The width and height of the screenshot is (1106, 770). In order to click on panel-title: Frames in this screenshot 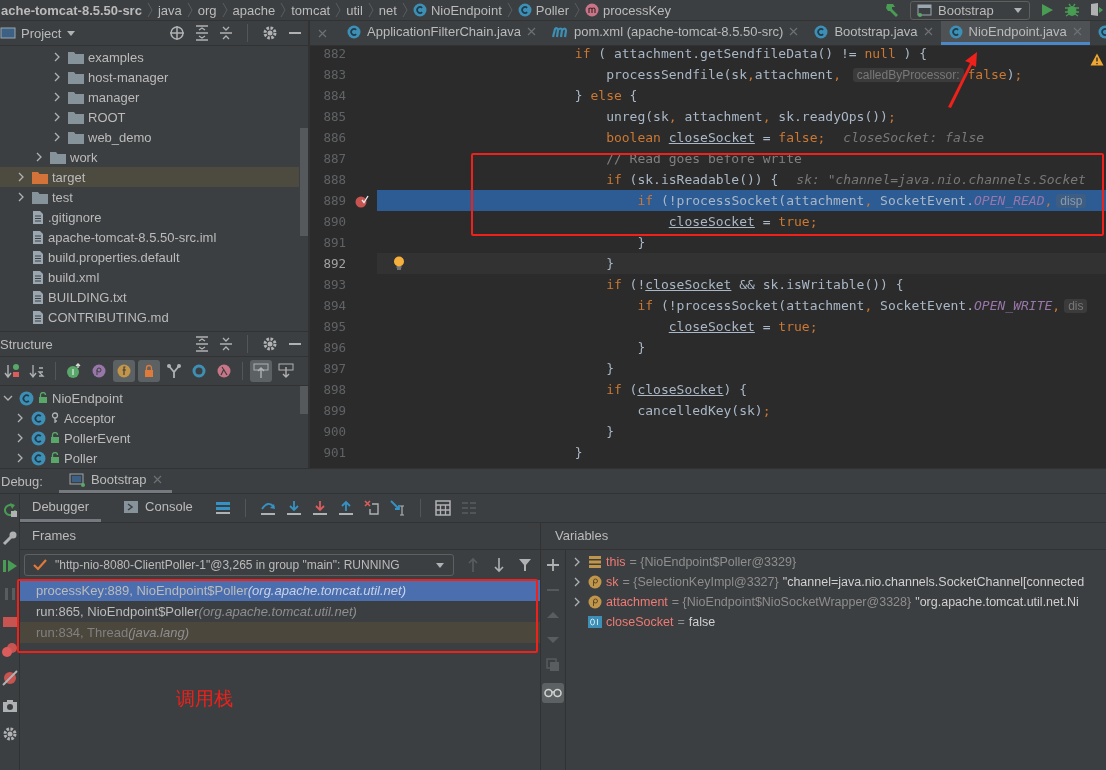, I will do `click(280, 536)`.